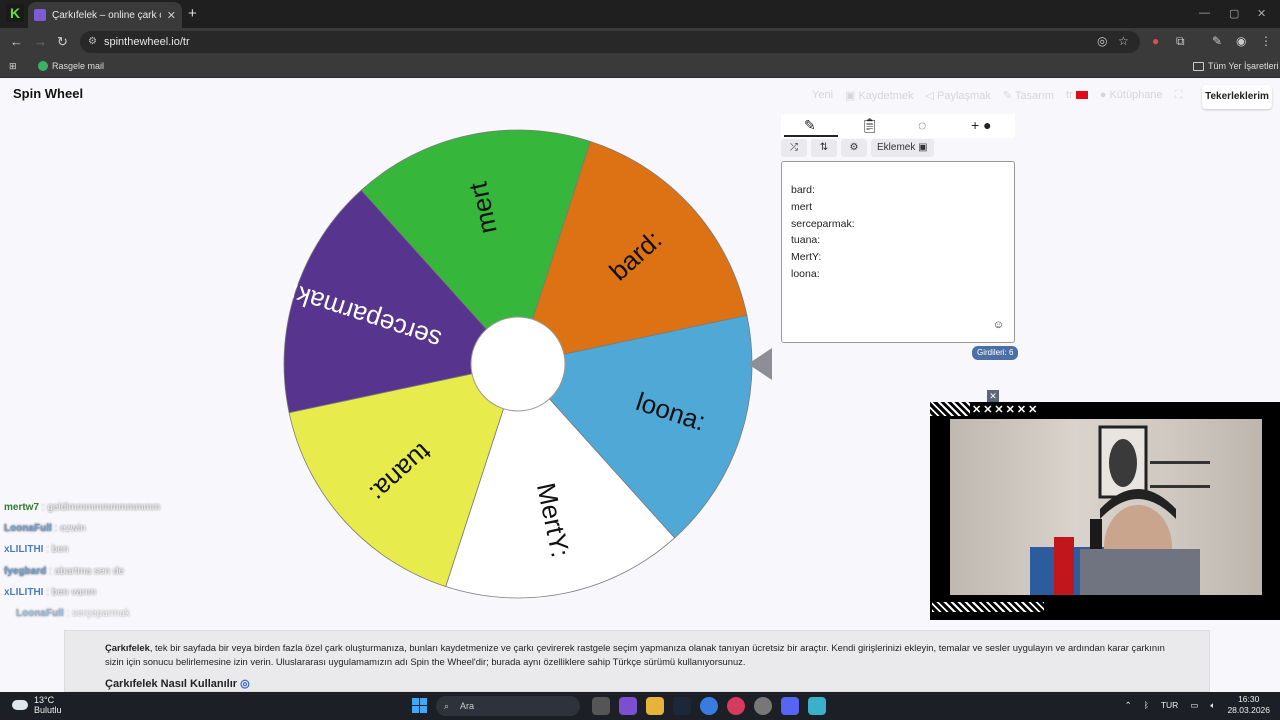 This screenshot has width=1280, height=720. What do you see at coordinates (655, 706) in the screenshot?
I see `file-explorer-icon` at bounding box center [655, 706].